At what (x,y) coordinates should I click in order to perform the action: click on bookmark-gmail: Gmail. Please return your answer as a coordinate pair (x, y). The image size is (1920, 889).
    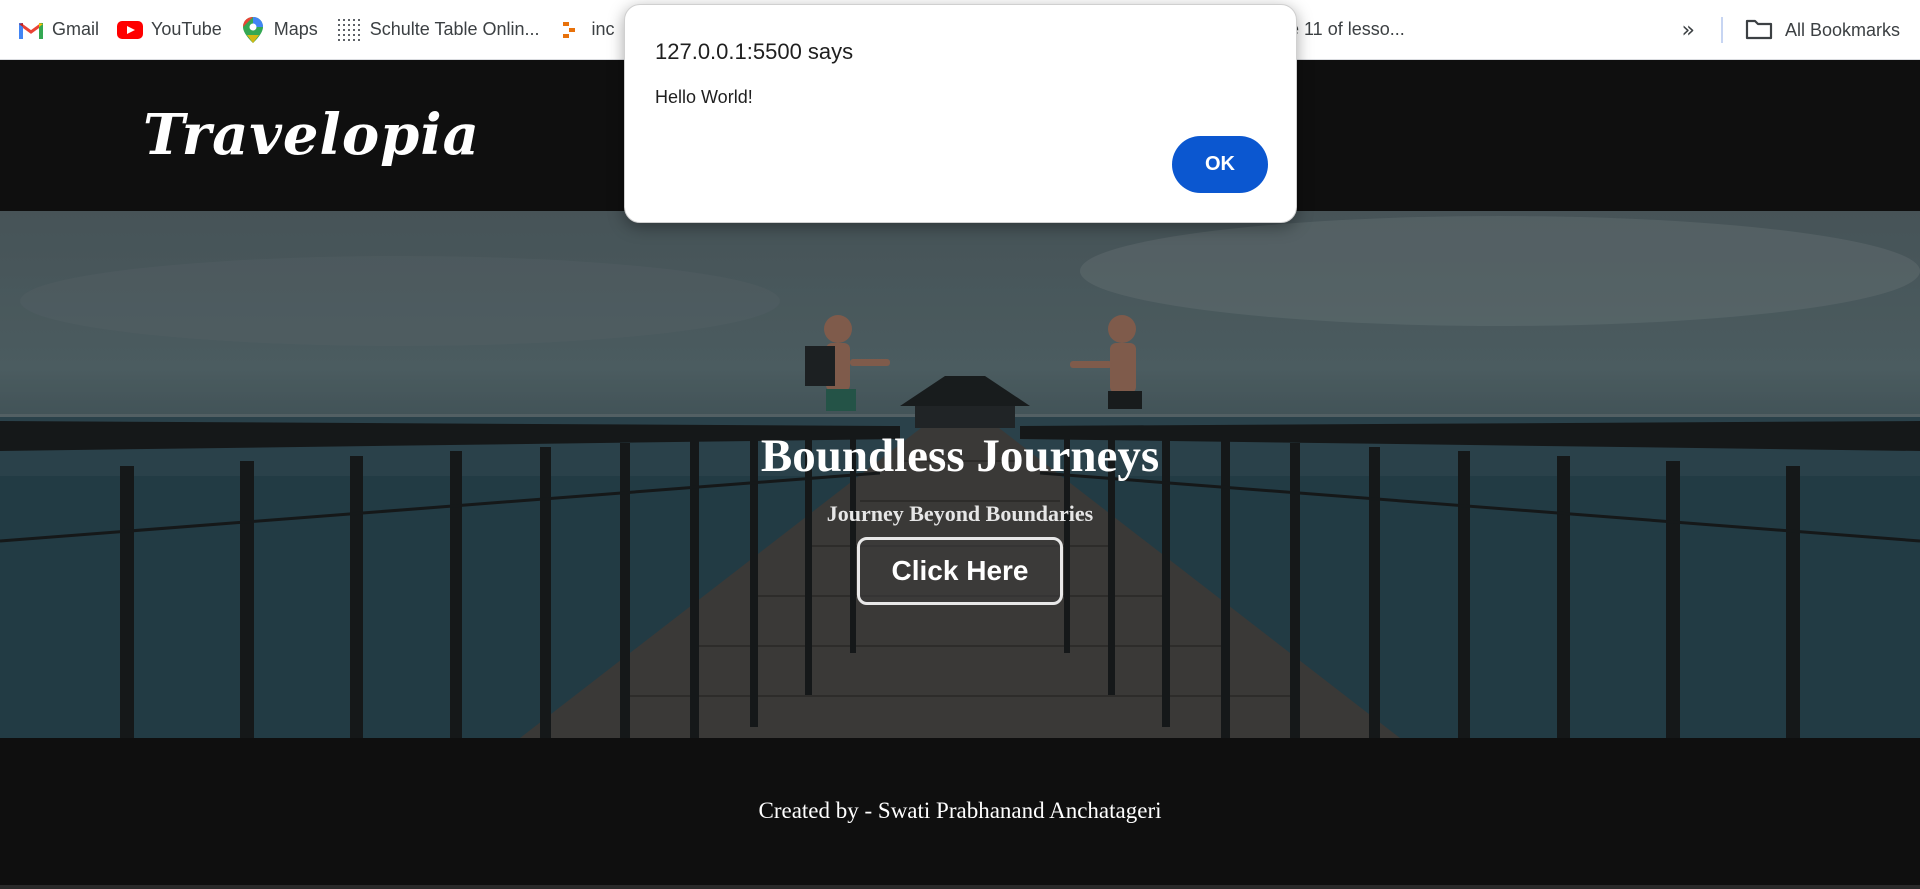
    Looking at the image, I should click on (62, 30).